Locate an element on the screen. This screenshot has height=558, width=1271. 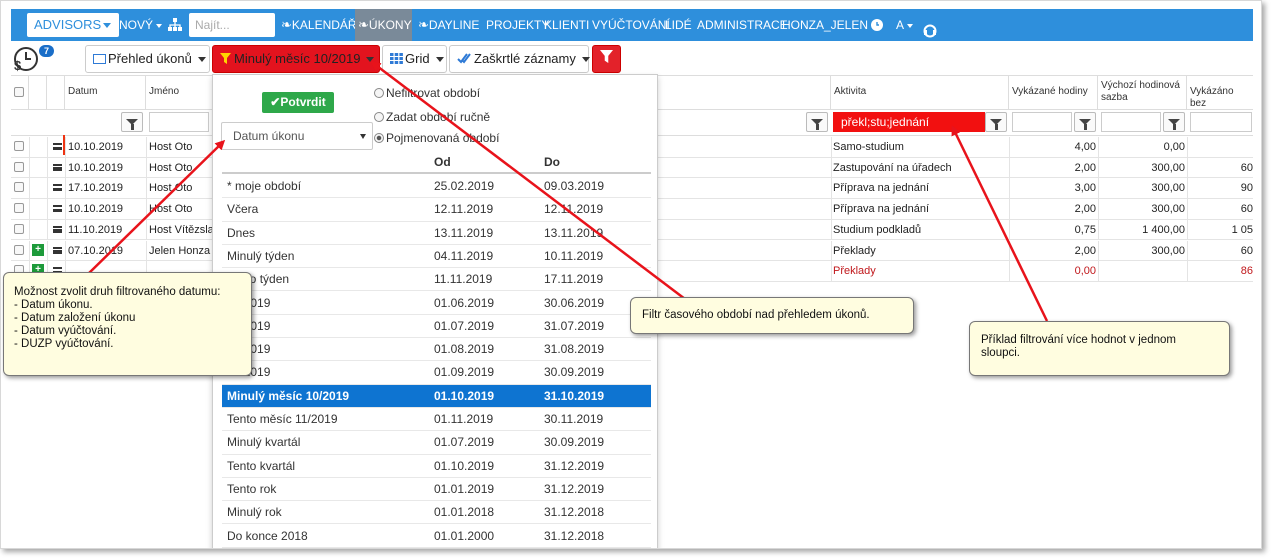
period-option: 07/201901.07.201931.07.2019 is located at coordinates (436, 327).